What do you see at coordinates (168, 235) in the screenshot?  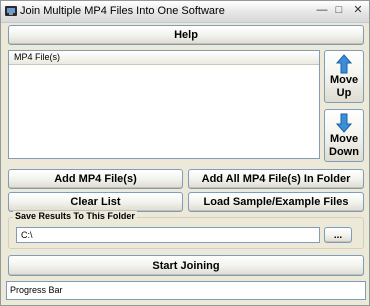 I see `output-folder-field: C:\` at bounding box center [168, 235].